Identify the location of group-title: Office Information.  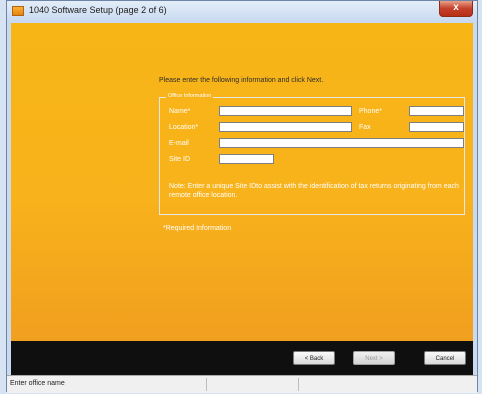
(190, 96).